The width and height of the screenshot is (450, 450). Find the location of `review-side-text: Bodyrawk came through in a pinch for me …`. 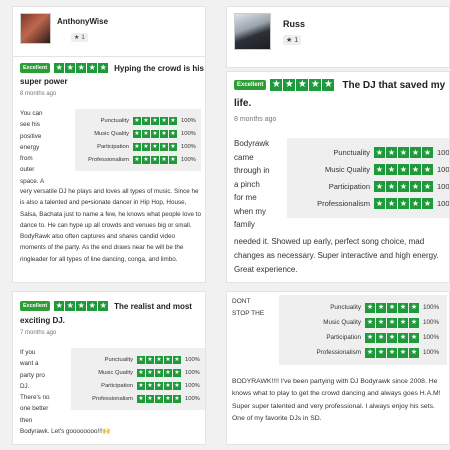

review-side-text: Bodyrawk came through in a pinch for me … is located at coordinates (252, 184).